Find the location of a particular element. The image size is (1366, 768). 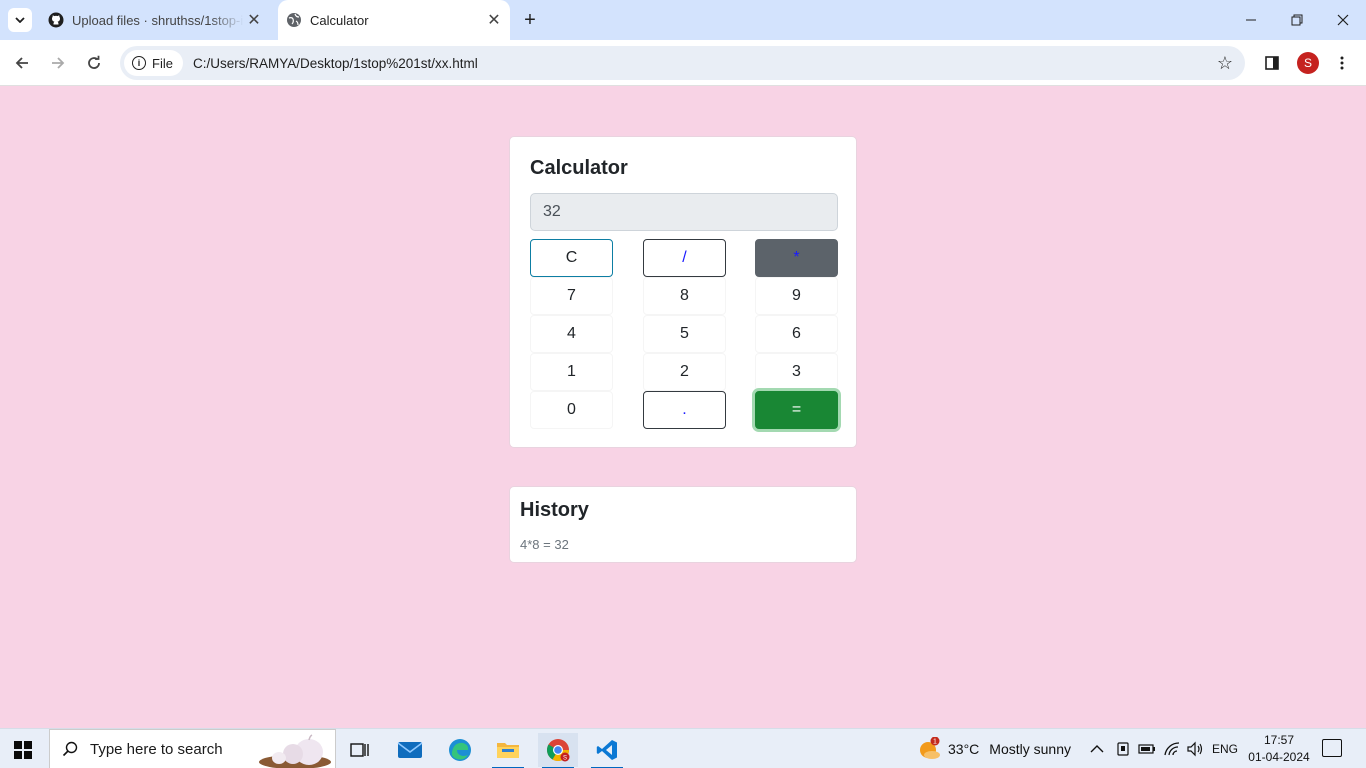

chevron-down-icon is located at coordinates (20, 20).